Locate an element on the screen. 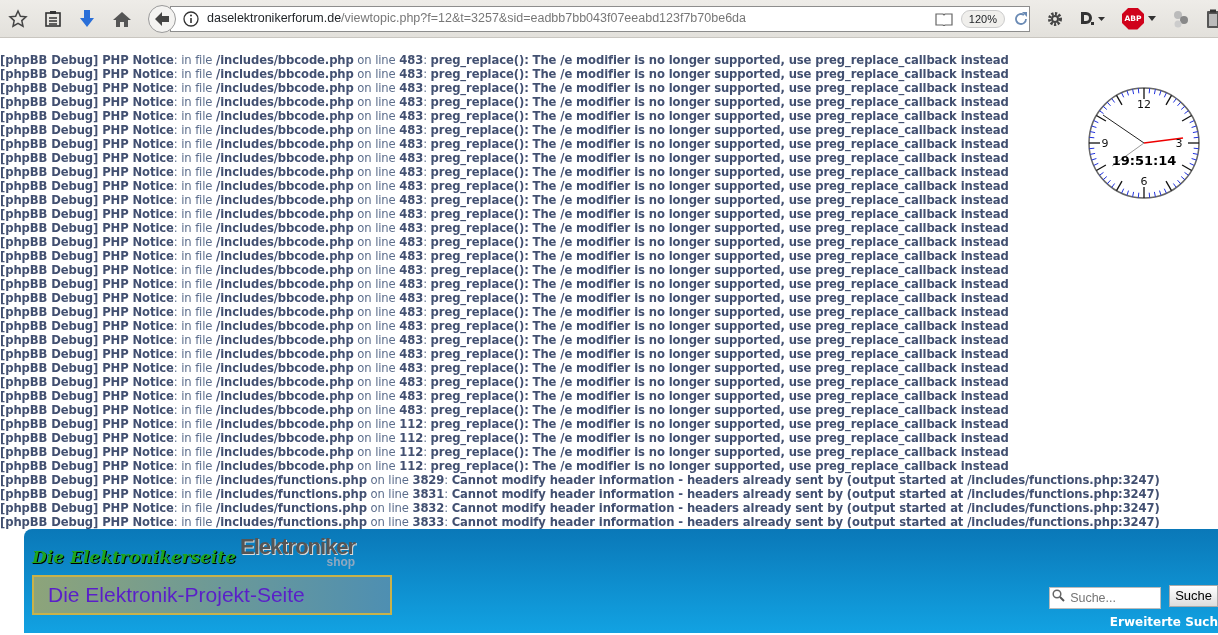 This screenshot has width=1218, height=635. back-button is located at coordinates (162, 18).